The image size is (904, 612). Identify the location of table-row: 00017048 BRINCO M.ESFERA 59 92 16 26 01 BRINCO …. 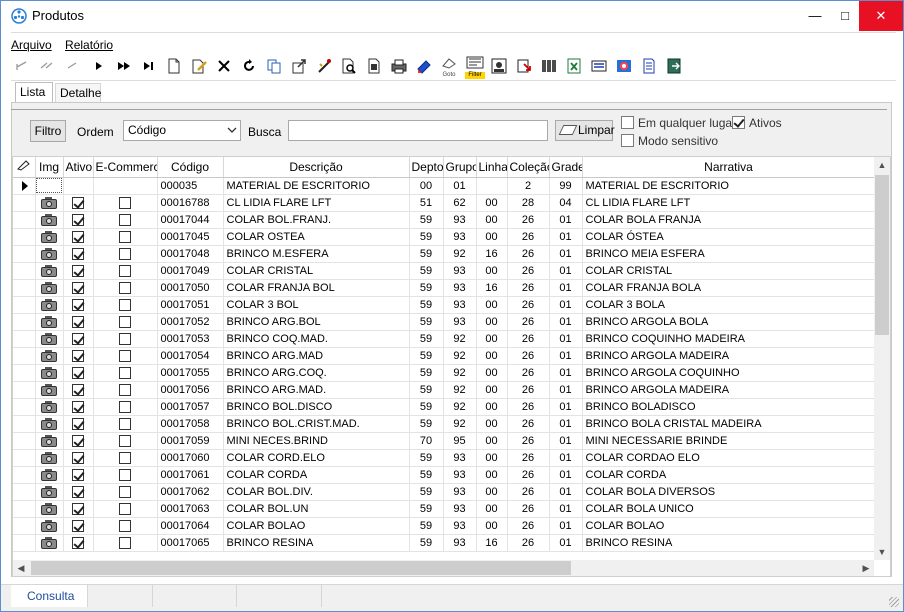
(444, 254).